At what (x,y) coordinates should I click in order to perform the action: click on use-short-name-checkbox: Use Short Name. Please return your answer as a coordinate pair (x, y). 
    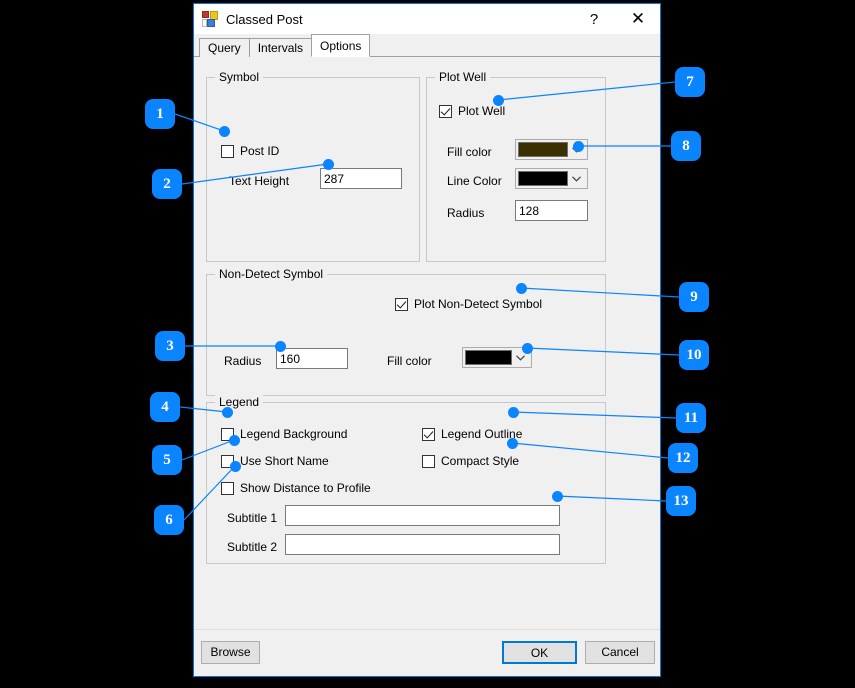
    Looking at the image, I should click on (275, 461).